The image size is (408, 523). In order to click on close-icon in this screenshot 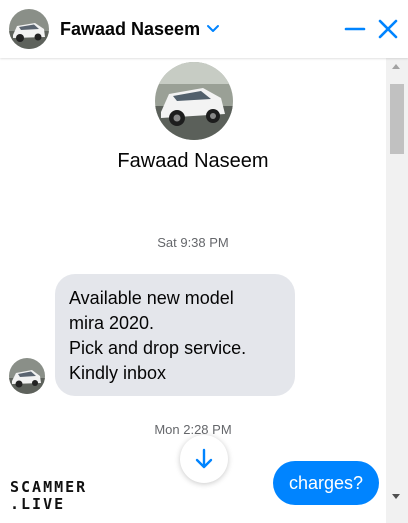, I will do `click(388, 29)`.